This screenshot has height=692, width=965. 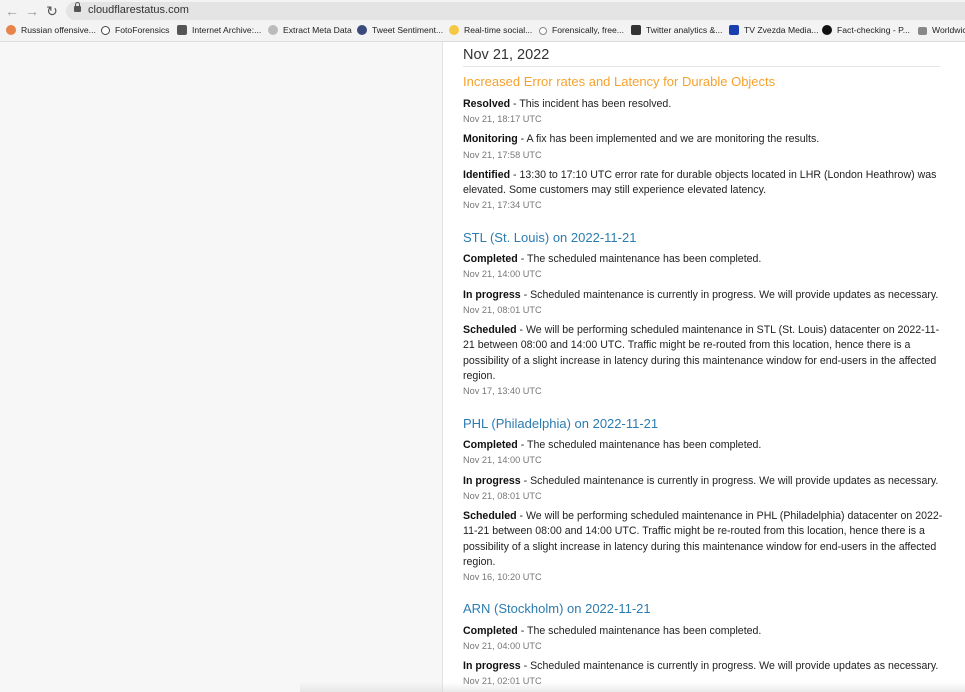 I want to click on browser-toolbar: ← → ↻ cloudflarestatus.com, so click(x=482, y=11).